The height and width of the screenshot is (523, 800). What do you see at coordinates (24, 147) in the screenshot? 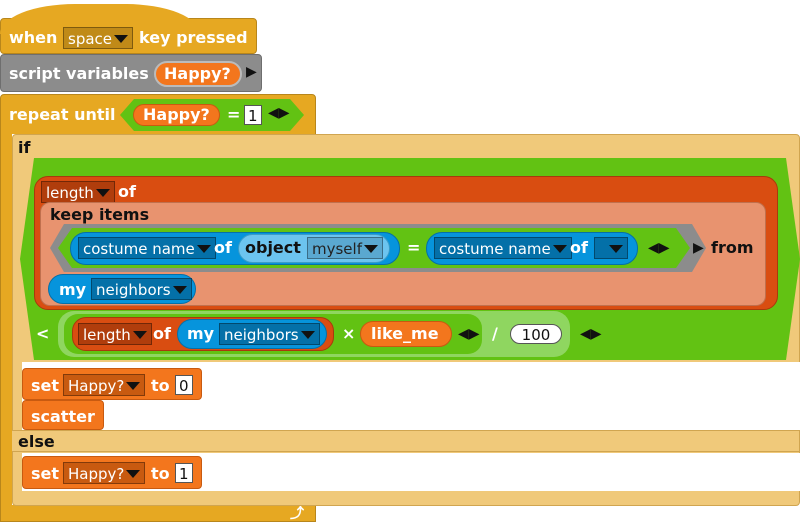
I see `if-label: if` at bounding box center [24, 147].